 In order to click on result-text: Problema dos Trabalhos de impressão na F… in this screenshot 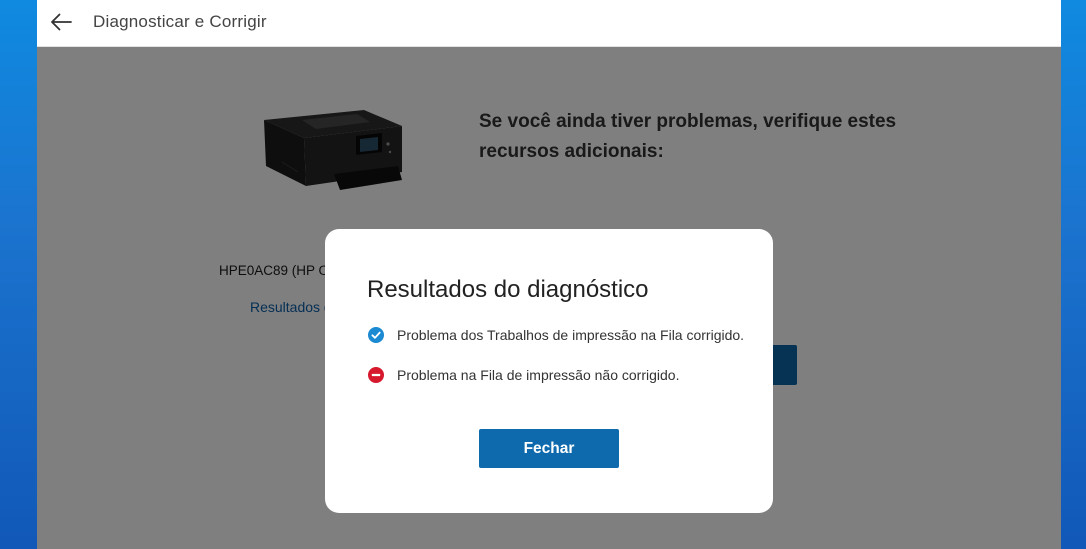, I will do `click(571, 335)`.